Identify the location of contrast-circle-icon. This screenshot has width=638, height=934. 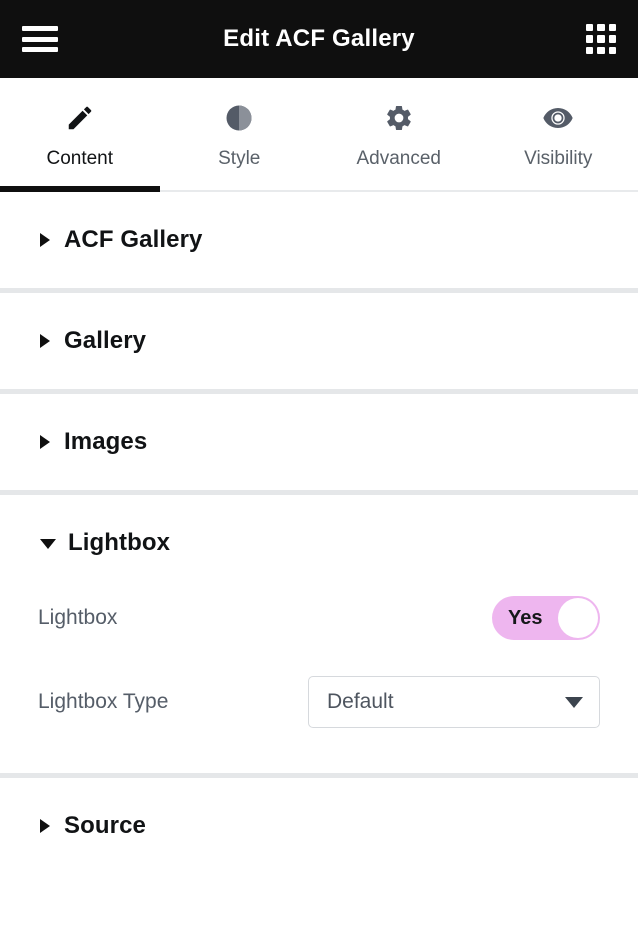
(239, 118).